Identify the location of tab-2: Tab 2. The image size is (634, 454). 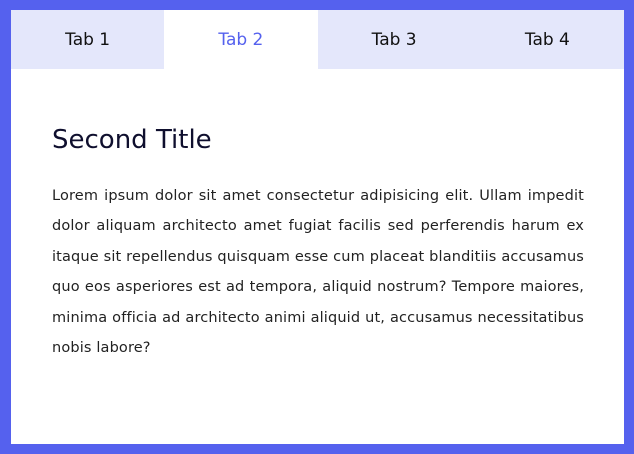
(241, 39).